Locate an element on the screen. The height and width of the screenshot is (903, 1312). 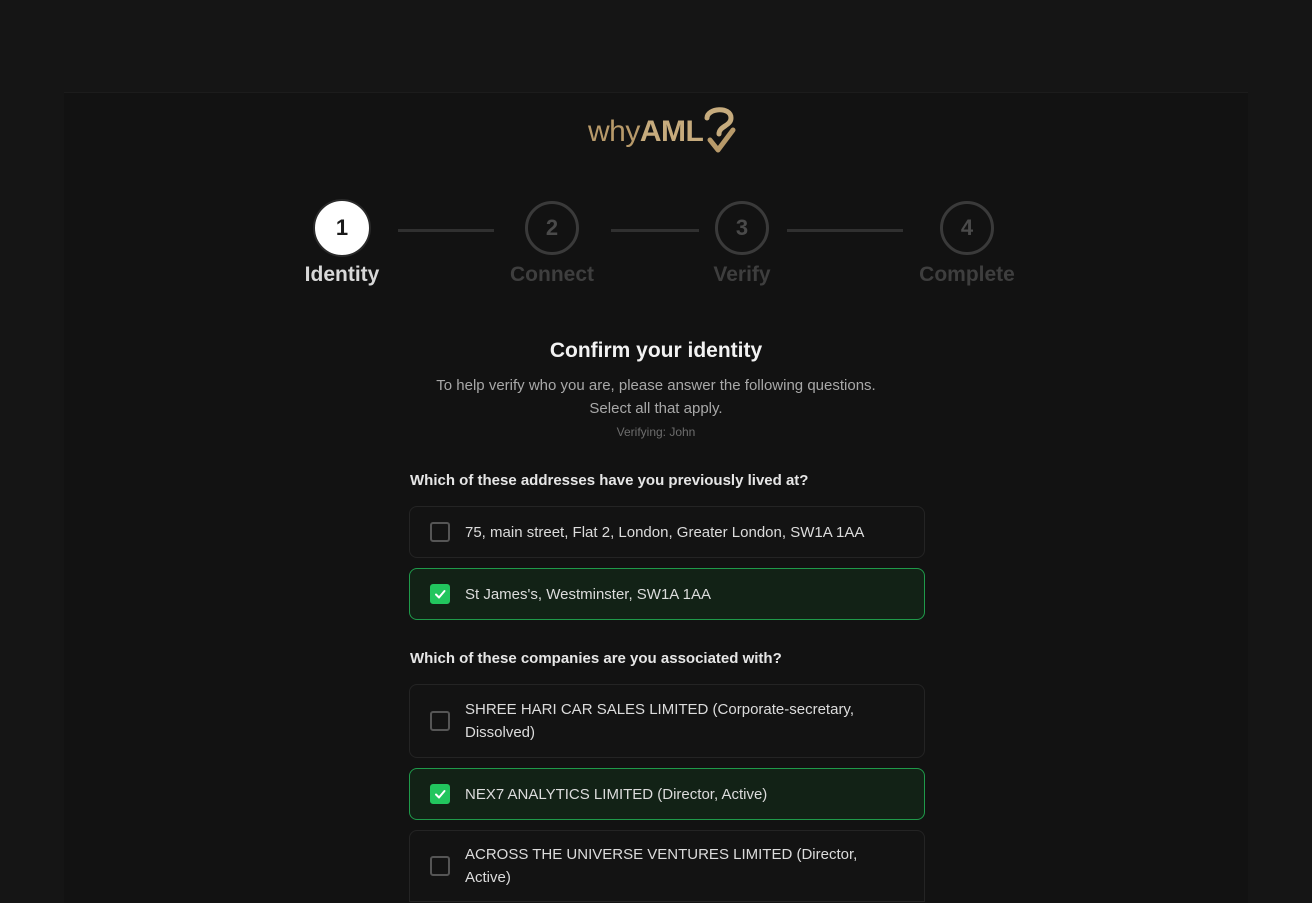
step-complete: 4 Complete is located at coordinates (967, 244).